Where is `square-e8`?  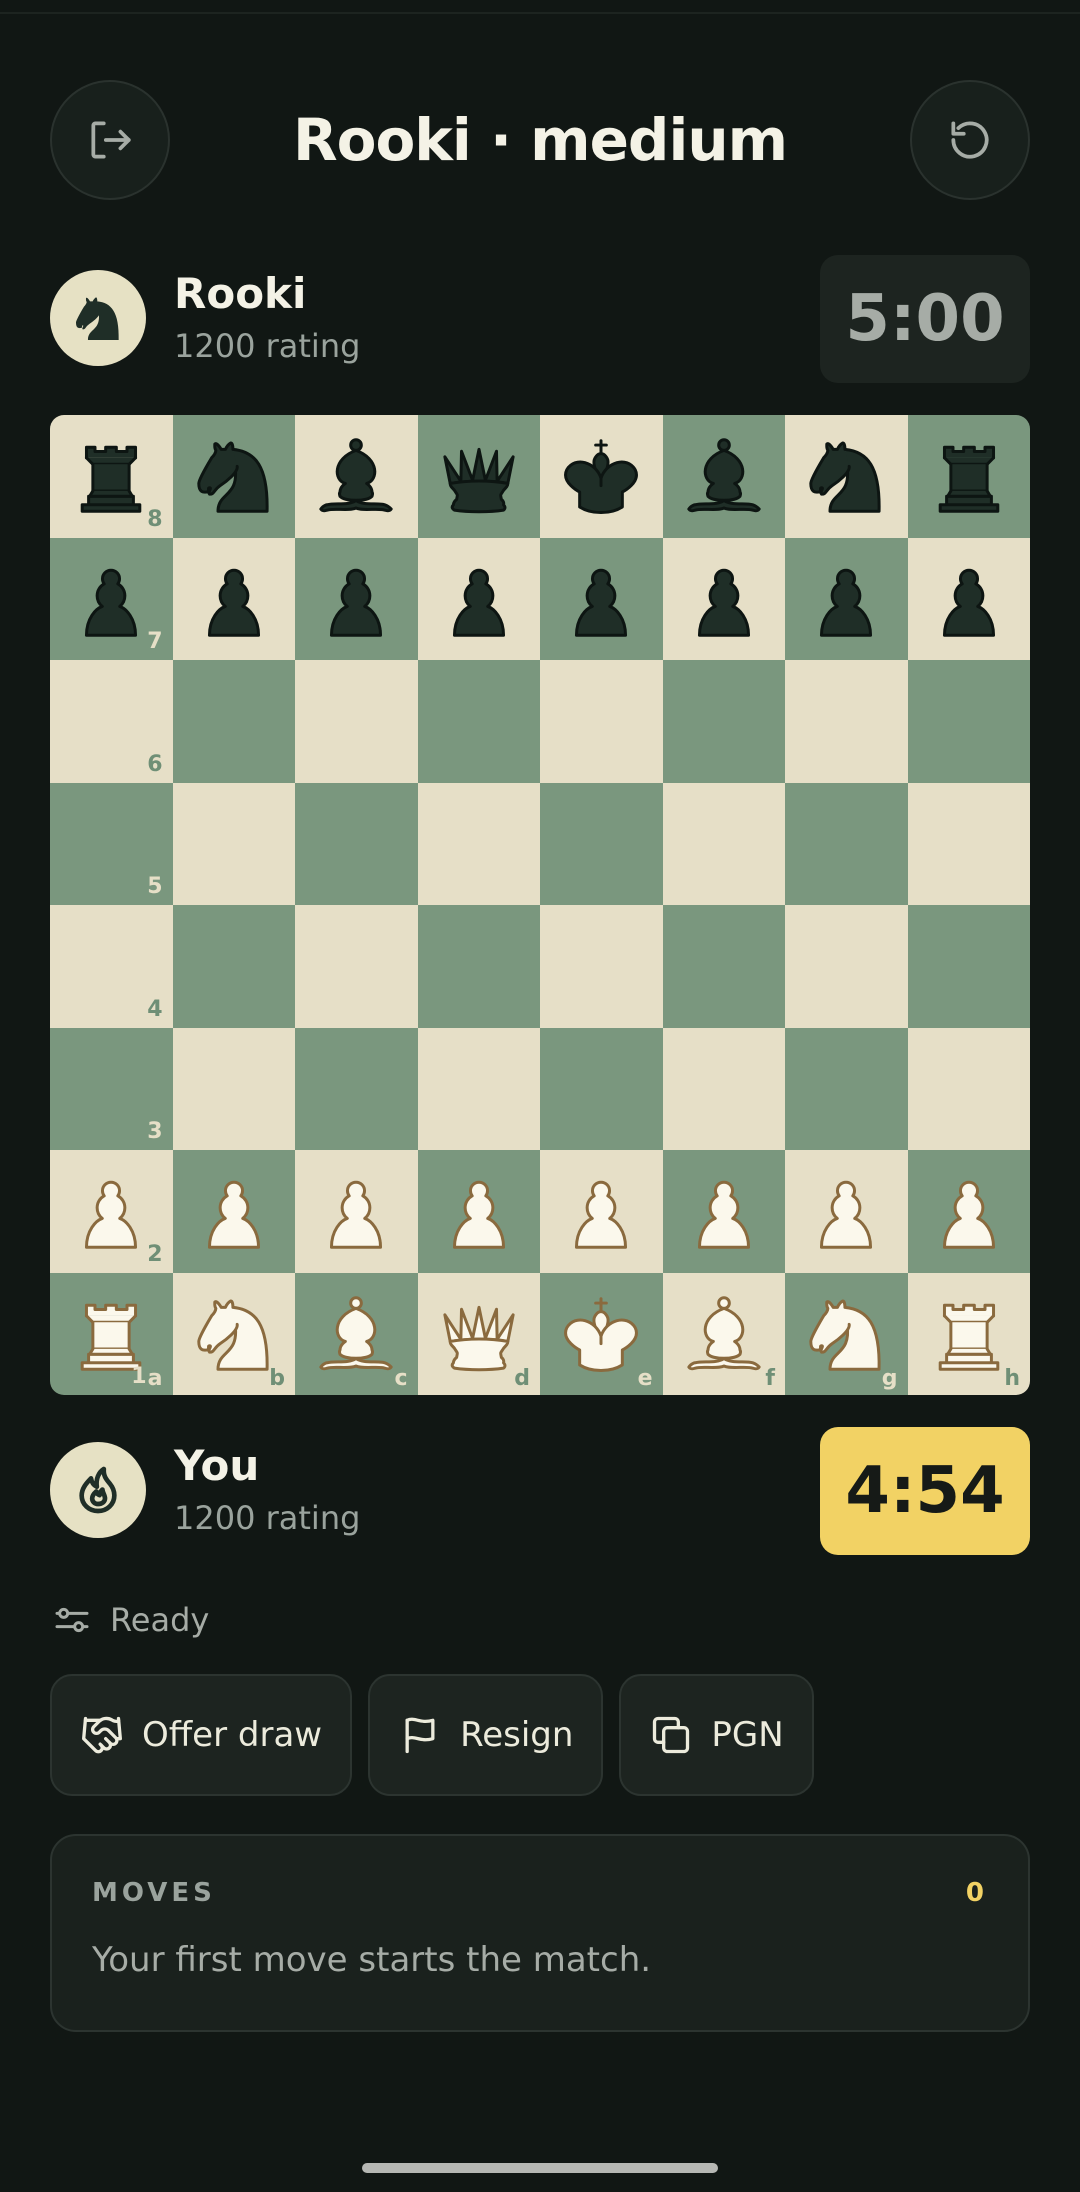 square-e8 is located at coordinates (601, 476).